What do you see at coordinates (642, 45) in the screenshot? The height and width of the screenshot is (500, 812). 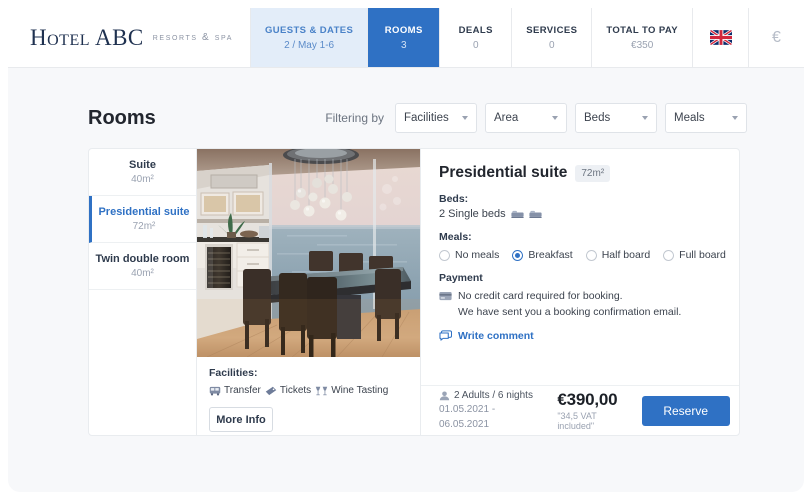 I see `tab-total-sub: €350` at bounding box center [642, 45].